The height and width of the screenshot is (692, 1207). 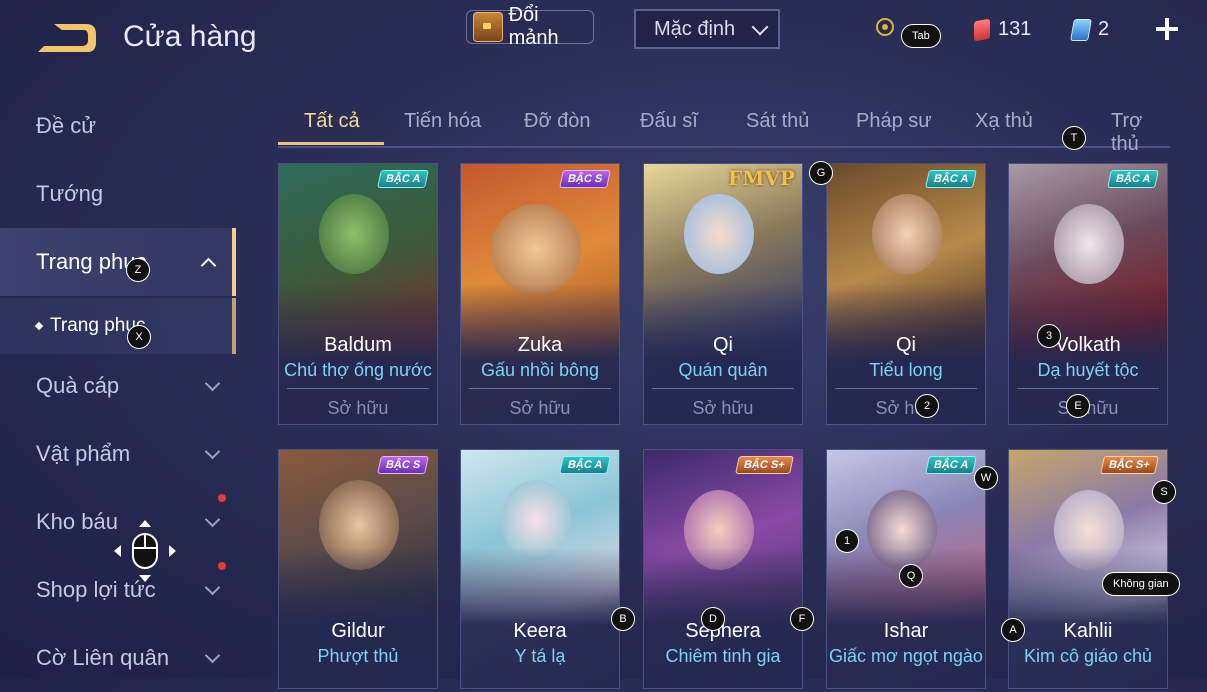 I want to click on skin-name: Gấu nhồi bông, so click(x=540, y=370).